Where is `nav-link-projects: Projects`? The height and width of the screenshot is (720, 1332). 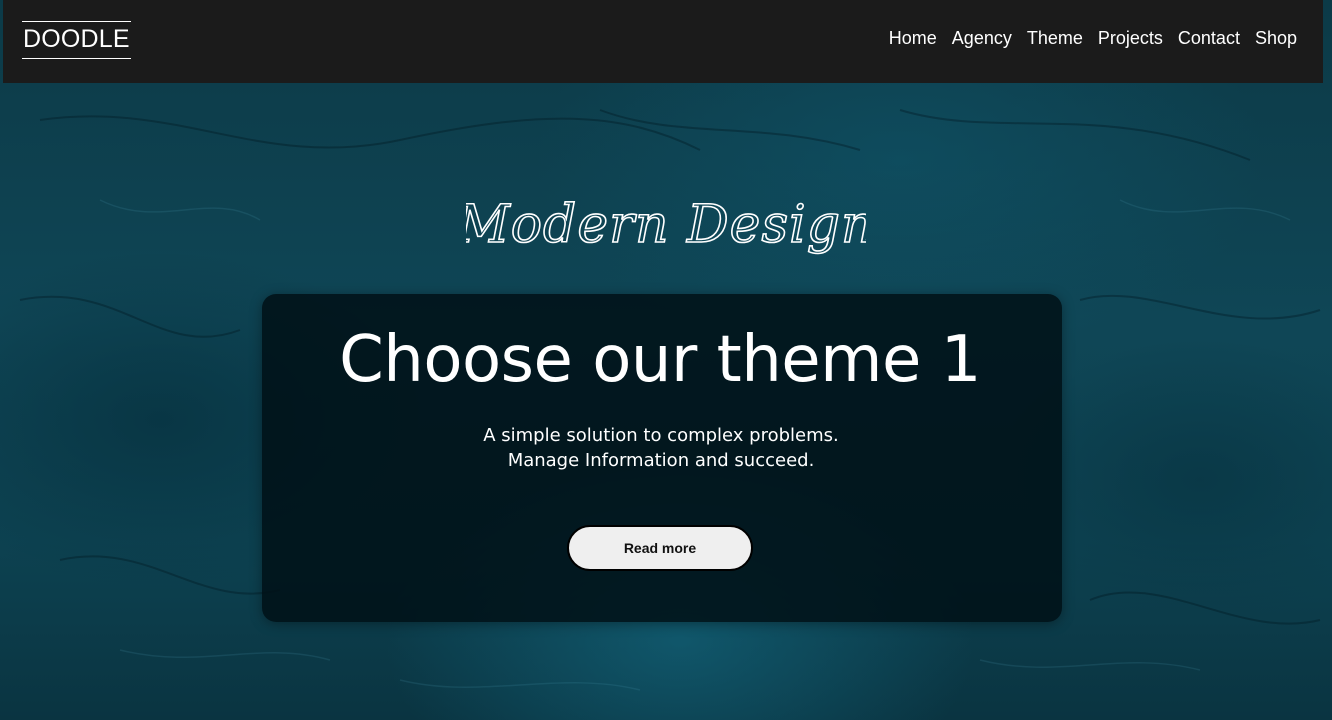 nav-link-projects: Projects is located at coordinates (1130, 38).